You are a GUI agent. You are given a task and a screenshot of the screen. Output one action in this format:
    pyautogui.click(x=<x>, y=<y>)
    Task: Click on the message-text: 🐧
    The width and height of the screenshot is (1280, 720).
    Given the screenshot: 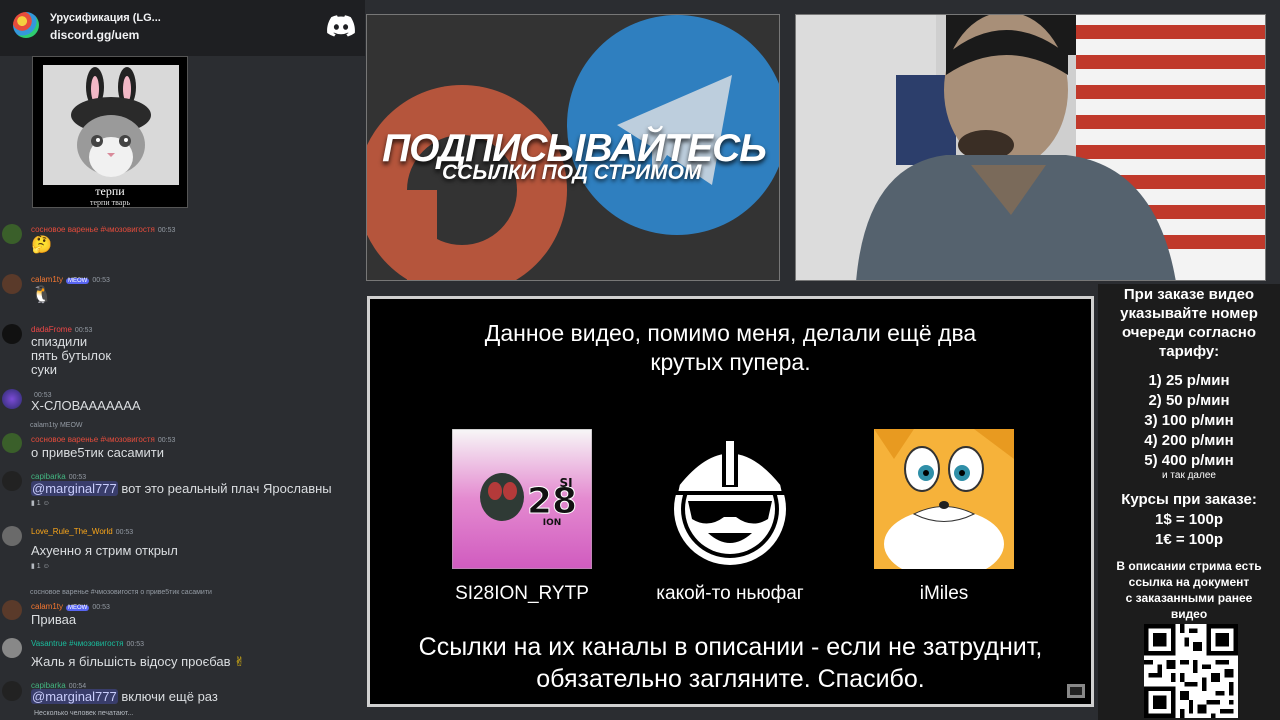 What is the action you would take?
    pyautogui.click(x=42, y=294)
    